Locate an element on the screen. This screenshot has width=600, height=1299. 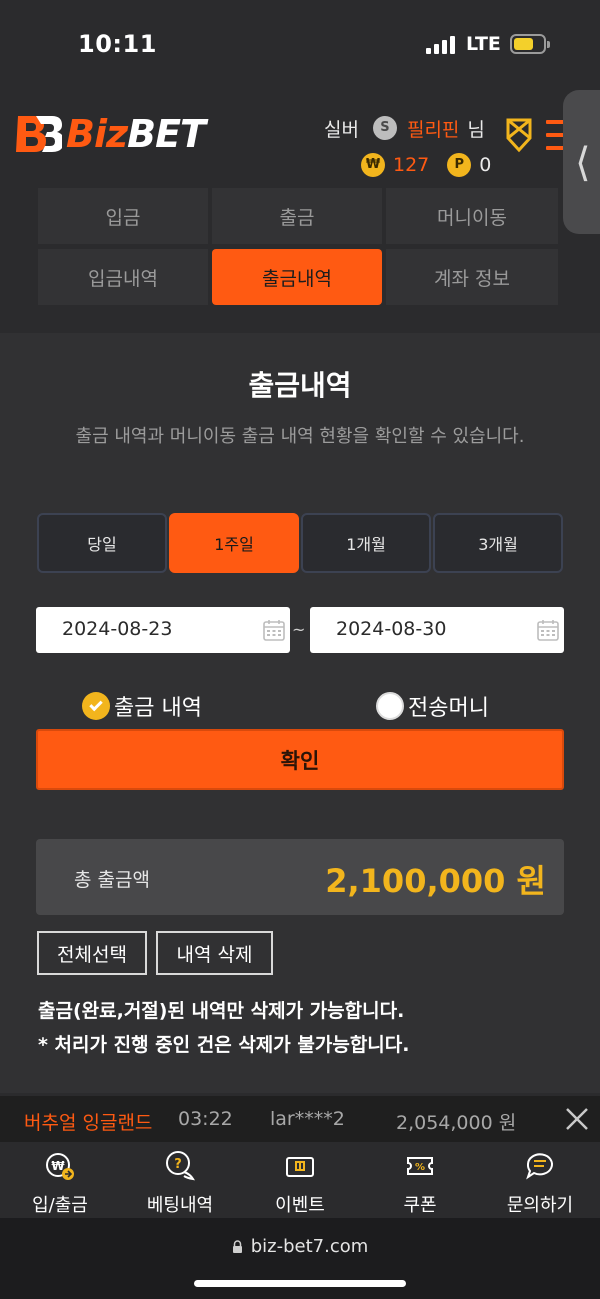
confirm-button: 확인 is located at coordinates (300, 759).